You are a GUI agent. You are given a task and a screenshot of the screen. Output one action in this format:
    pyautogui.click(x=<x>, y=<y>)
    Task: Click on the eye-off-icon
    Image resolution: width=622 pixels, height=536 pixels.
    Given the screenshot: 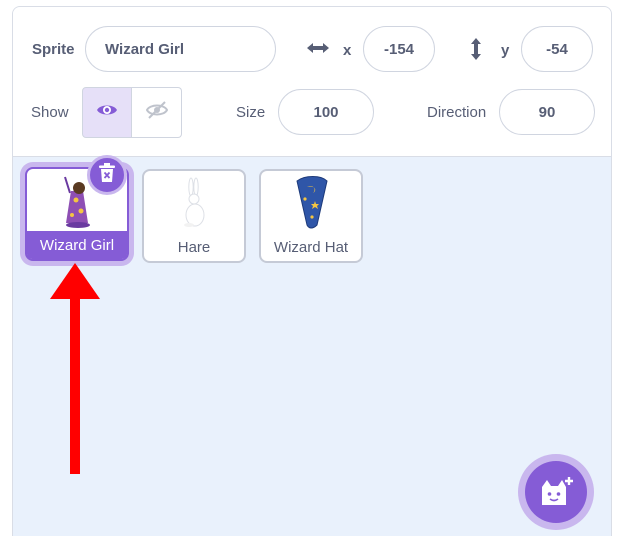 What is the action you would take?
    pyautogui.click(x=156, y=112)
    